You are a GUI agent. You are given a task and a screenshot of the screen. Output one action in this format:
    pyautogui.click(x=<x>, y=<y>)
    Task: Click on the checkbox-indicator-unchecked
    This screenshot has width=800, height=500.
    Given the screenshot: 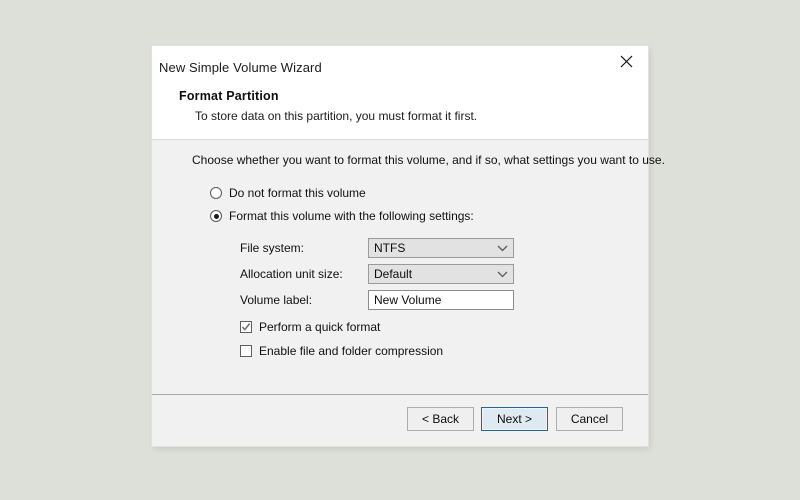 What is the action you would take?
    pyautogui.click(x=246, y=351)
    